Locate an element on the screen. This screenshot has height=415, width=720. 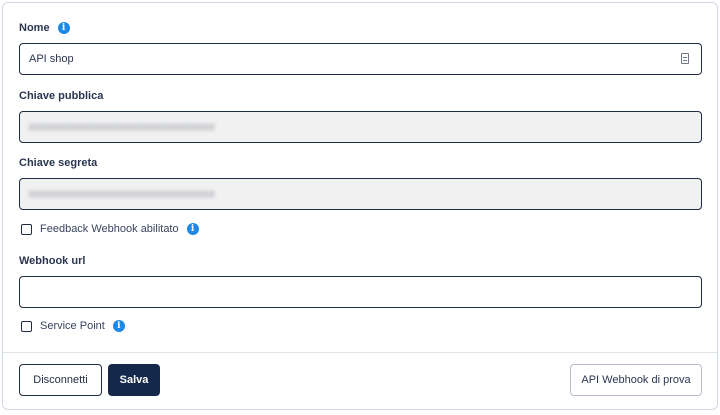
test-webhook-button-label: API Webhook di prova is located at coordinates (636, 380).